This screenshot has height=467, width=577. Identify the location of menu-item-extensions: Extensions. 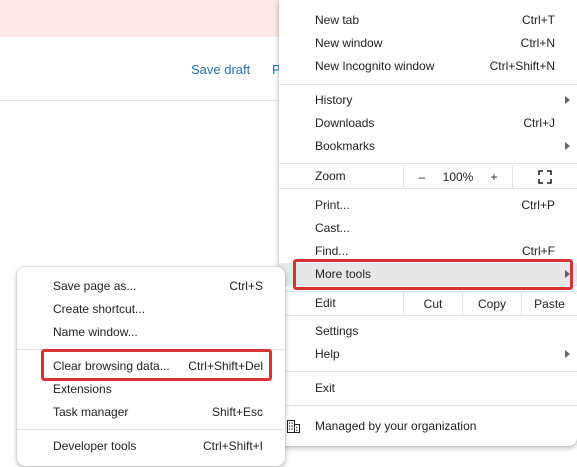
(151, 389).